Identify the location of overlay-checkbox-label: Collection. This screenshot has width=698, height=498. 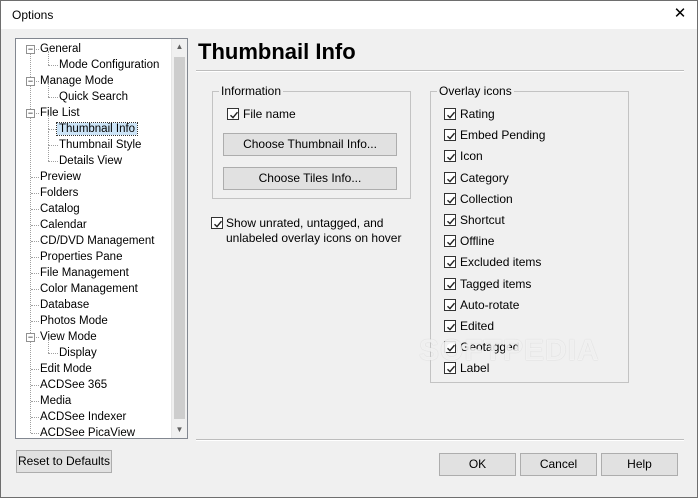
(486, 199).